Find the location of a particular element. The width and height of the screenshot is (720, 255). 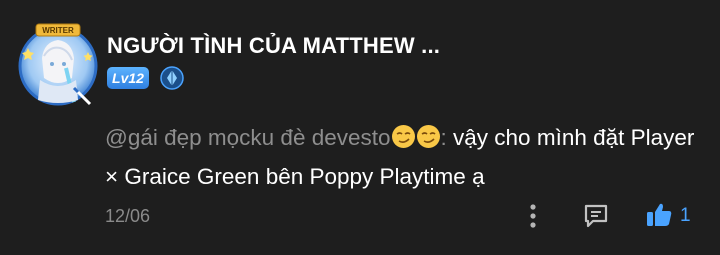

level-label: Lv12 is located at coordinates (128, 78).